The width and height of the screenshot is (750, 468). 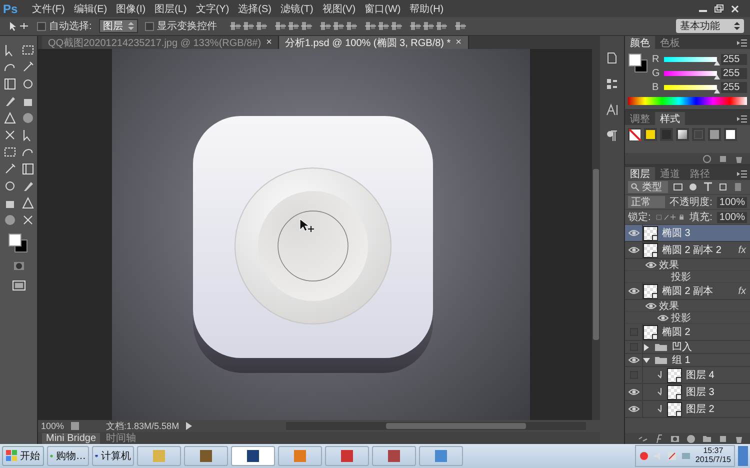 What do you see at coordinates (700, 173) in the screenshot?
I see `panel-tab: 路径` at bounding box center [700, 173].